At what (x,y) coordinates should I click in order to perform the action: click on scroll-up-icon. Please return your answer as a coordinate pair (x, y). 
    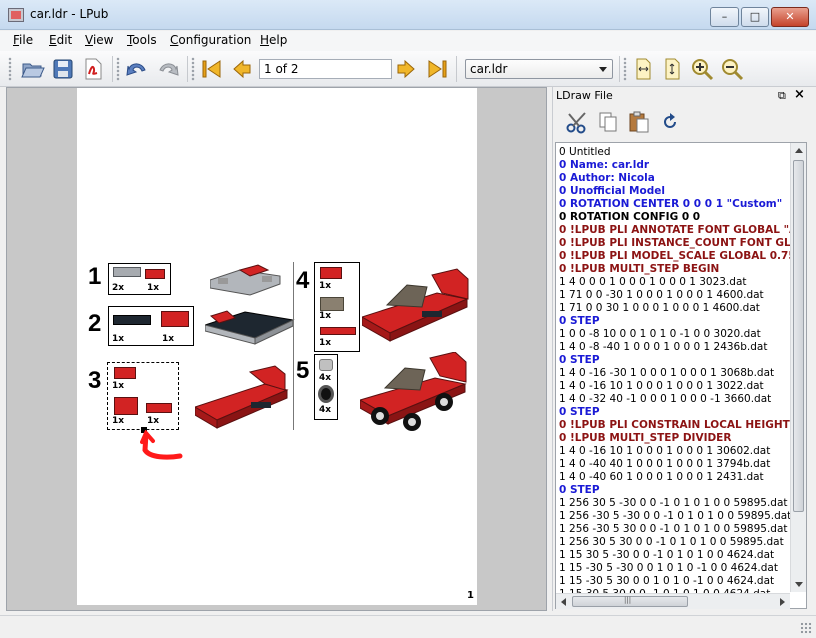
    Looking at the image, I should click on (799, 150).